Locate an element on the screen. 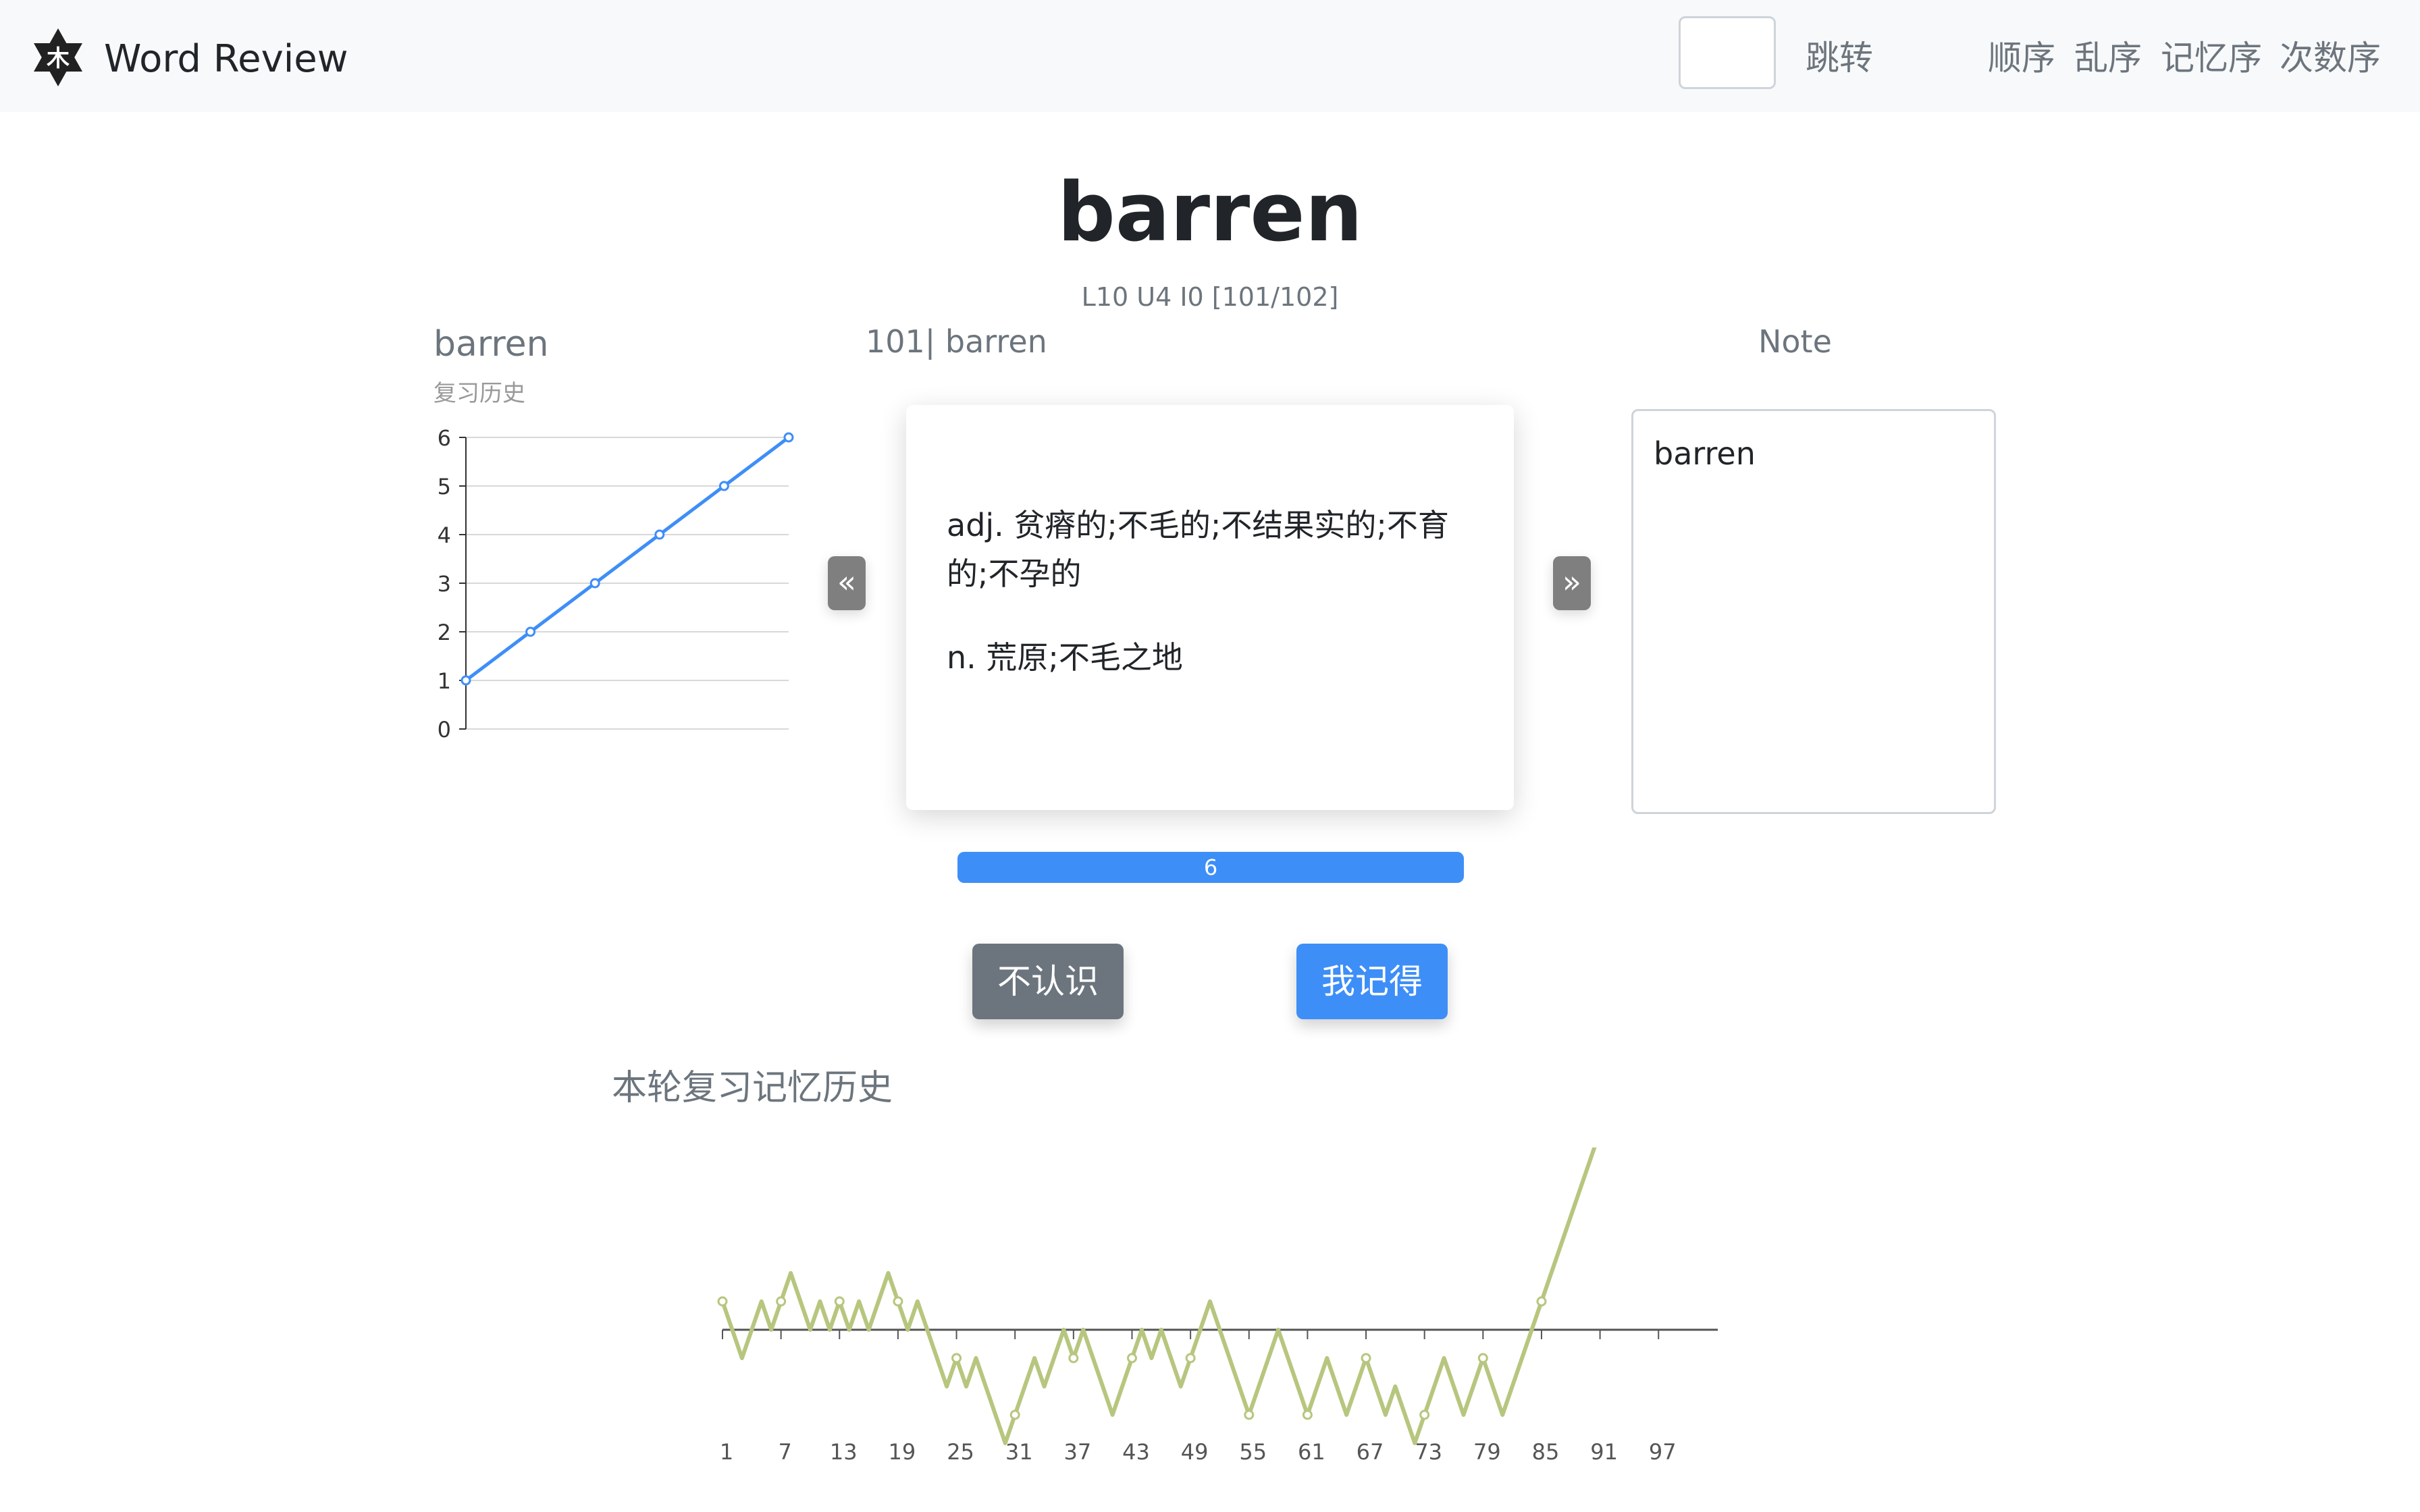  remember-button: 我记得 is located at coordinates (1372, 981).